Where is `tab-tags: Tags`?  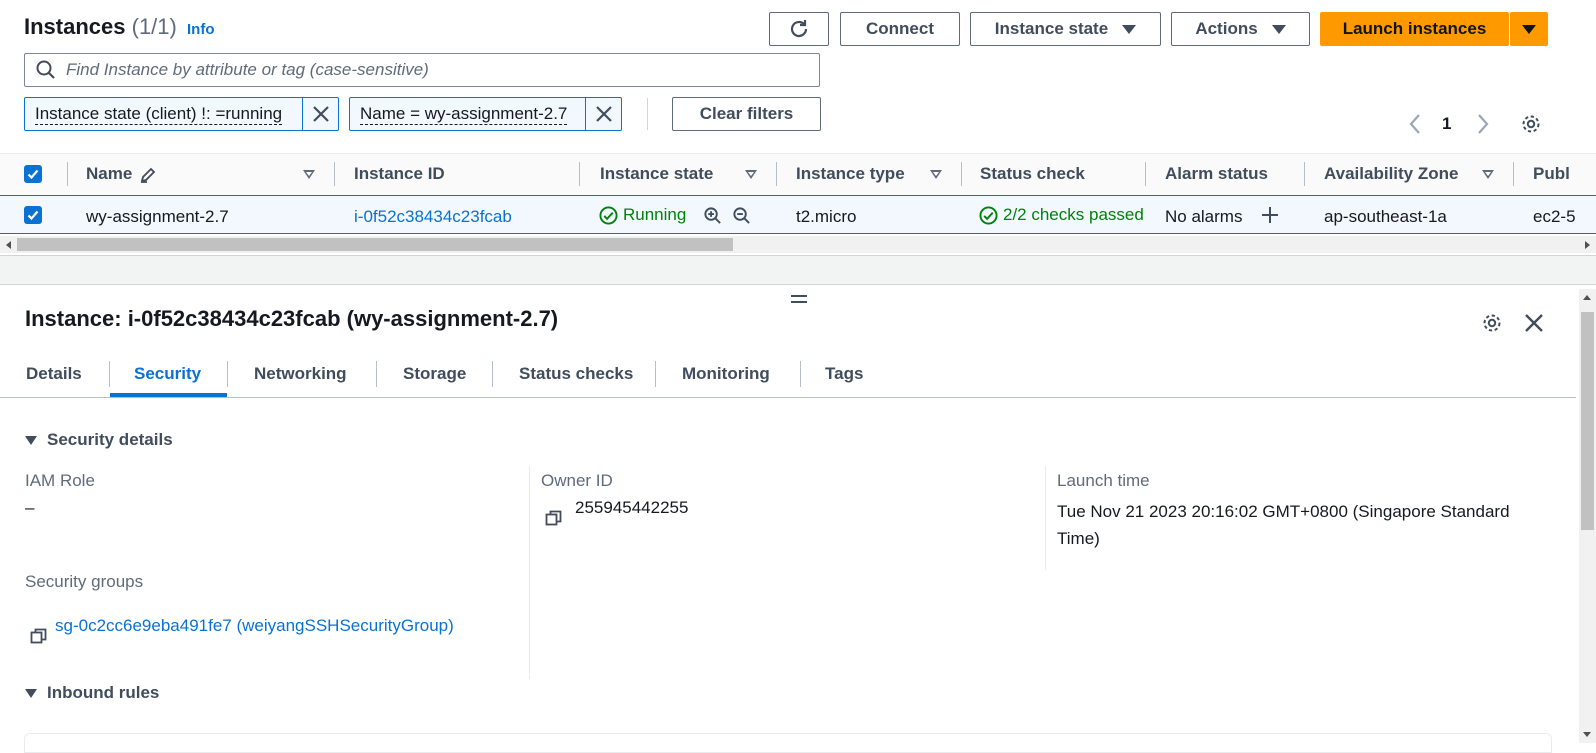 tab-tags: Tags is located at coordinates (844, 374).